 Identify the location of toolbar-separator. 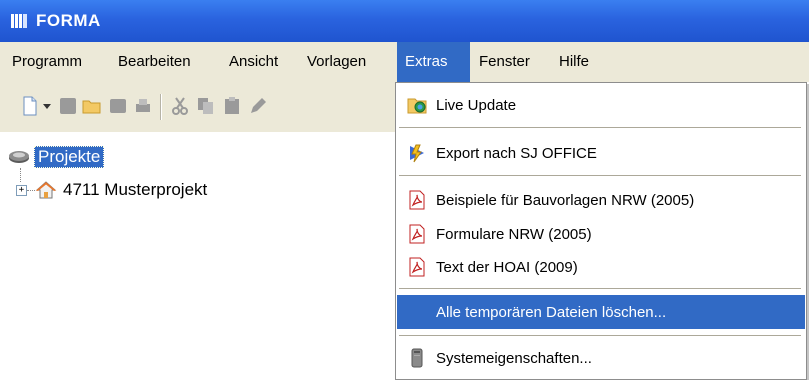
(161, 107).